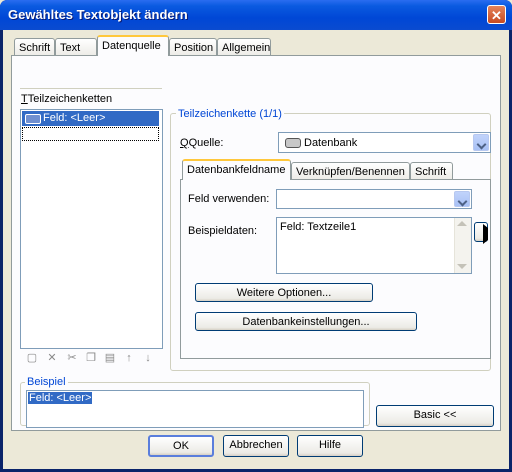  What do you see at coordinates (374, 245) in the screenshot?
I see `sample-data-field: Feld: Textzeile1` at bounding box center [374, 245].